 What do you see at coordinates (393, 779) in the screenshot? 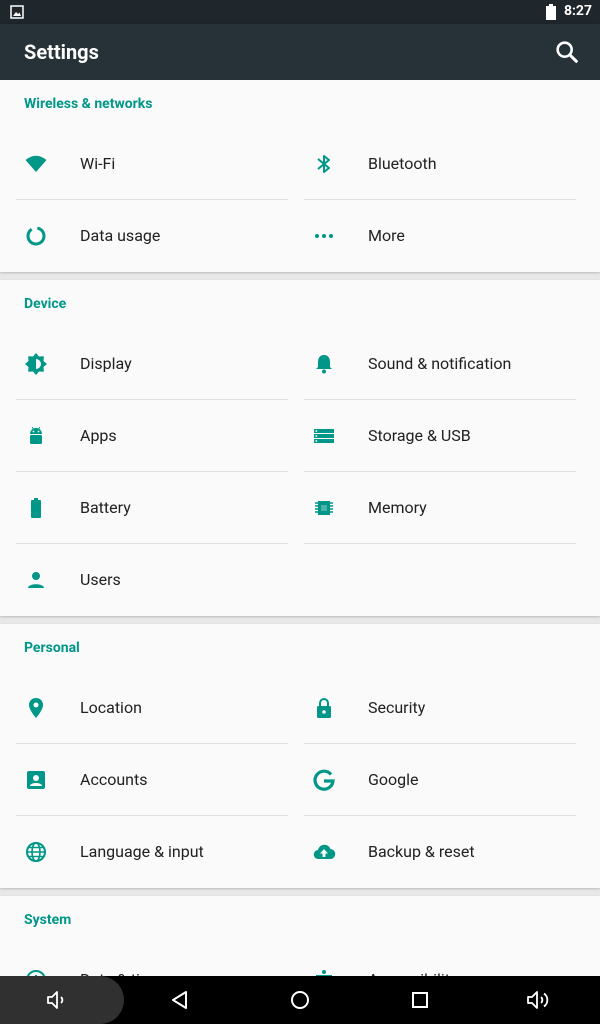
I see `setting-label: Google` at bounding box center [393, 779].